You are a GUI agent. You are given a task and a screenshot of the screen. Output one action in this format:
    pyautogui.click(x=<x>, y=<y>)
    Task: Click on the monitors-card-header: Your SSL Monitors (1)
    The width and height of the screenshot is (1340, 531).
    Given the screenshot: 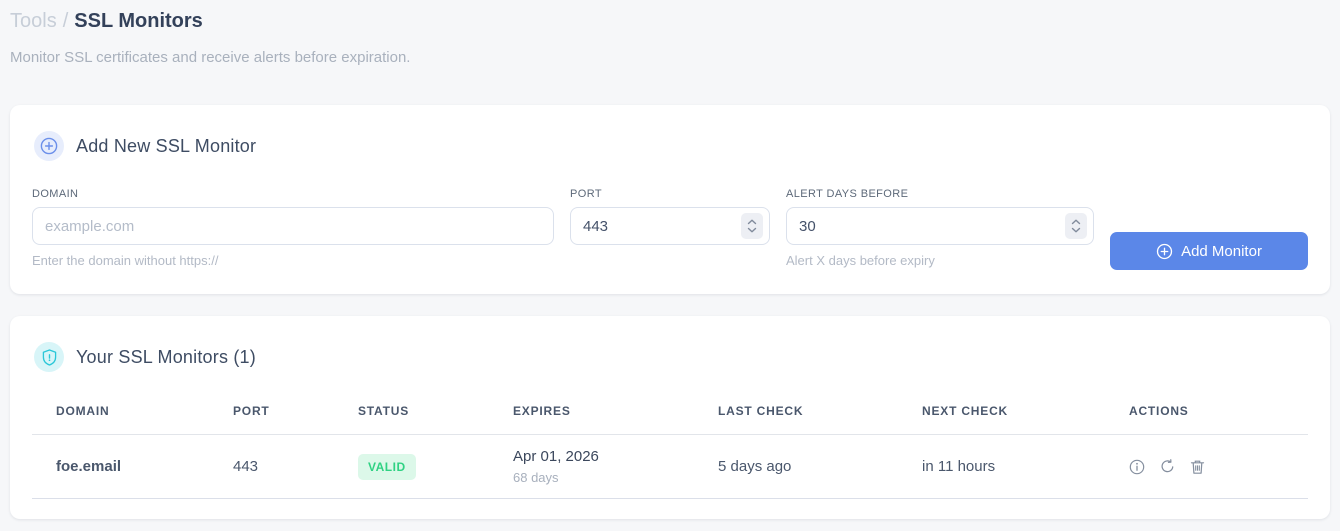 What is the action you would take?
    pyautogui.click(x=670, y=357)
    